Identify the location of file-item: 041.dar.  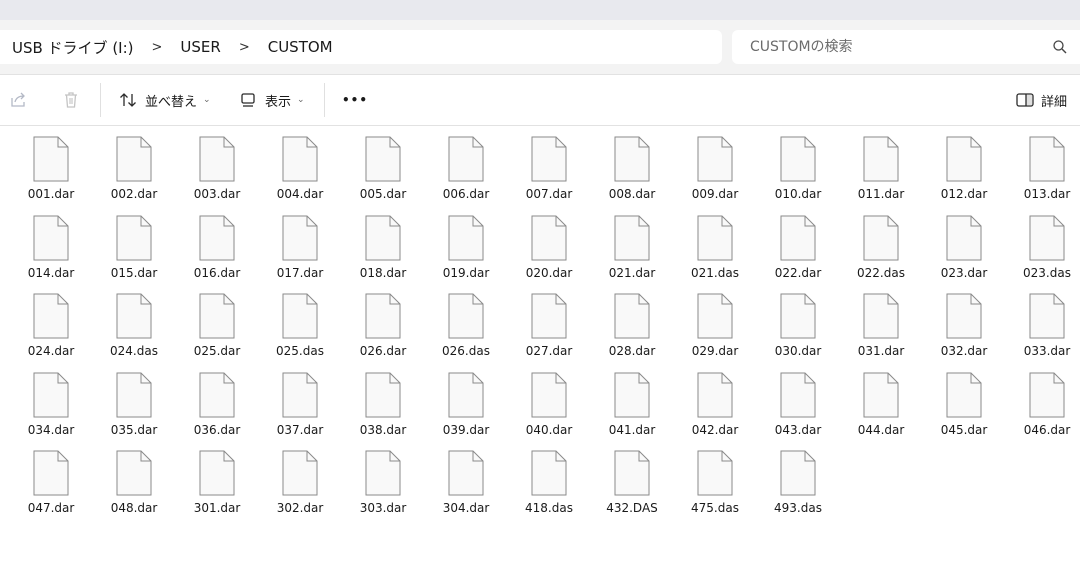
(632, 400).